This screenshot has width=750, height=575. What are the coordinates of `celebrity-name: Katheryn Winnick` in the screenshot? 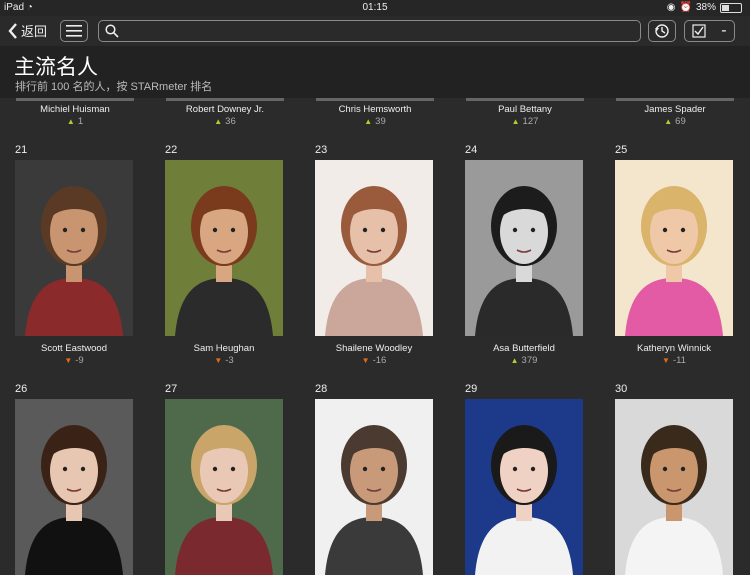 It's located at (674, 348).